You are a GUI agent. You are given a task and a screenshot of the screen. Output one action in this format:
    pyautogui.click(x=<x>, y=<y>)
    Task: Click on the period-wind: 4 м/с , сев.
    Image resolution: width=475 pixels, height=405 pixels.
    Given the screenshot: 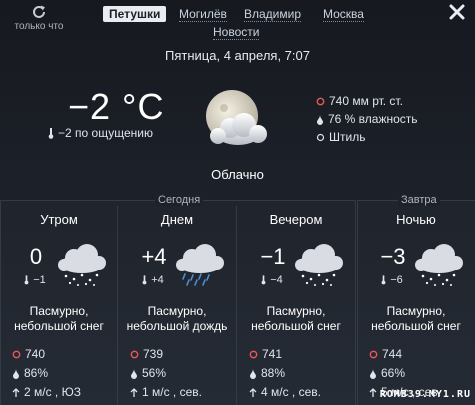 What is the action you would take?
    pyautogui.click(x=285, y=392)
    